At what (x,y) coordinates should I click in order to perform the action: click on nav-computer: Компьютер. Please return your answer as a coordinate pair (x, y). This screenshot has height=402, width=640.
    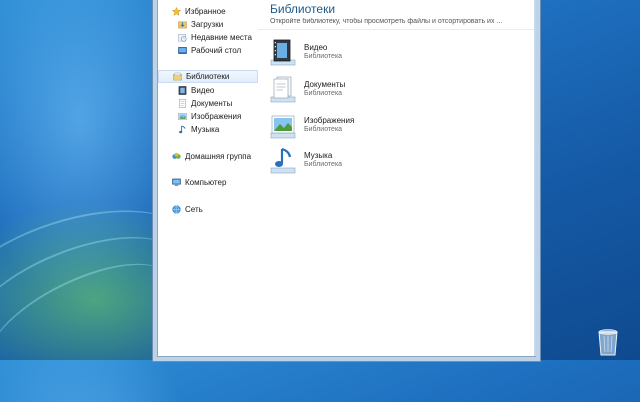
    Looking at the image, I should click on (199, 182).